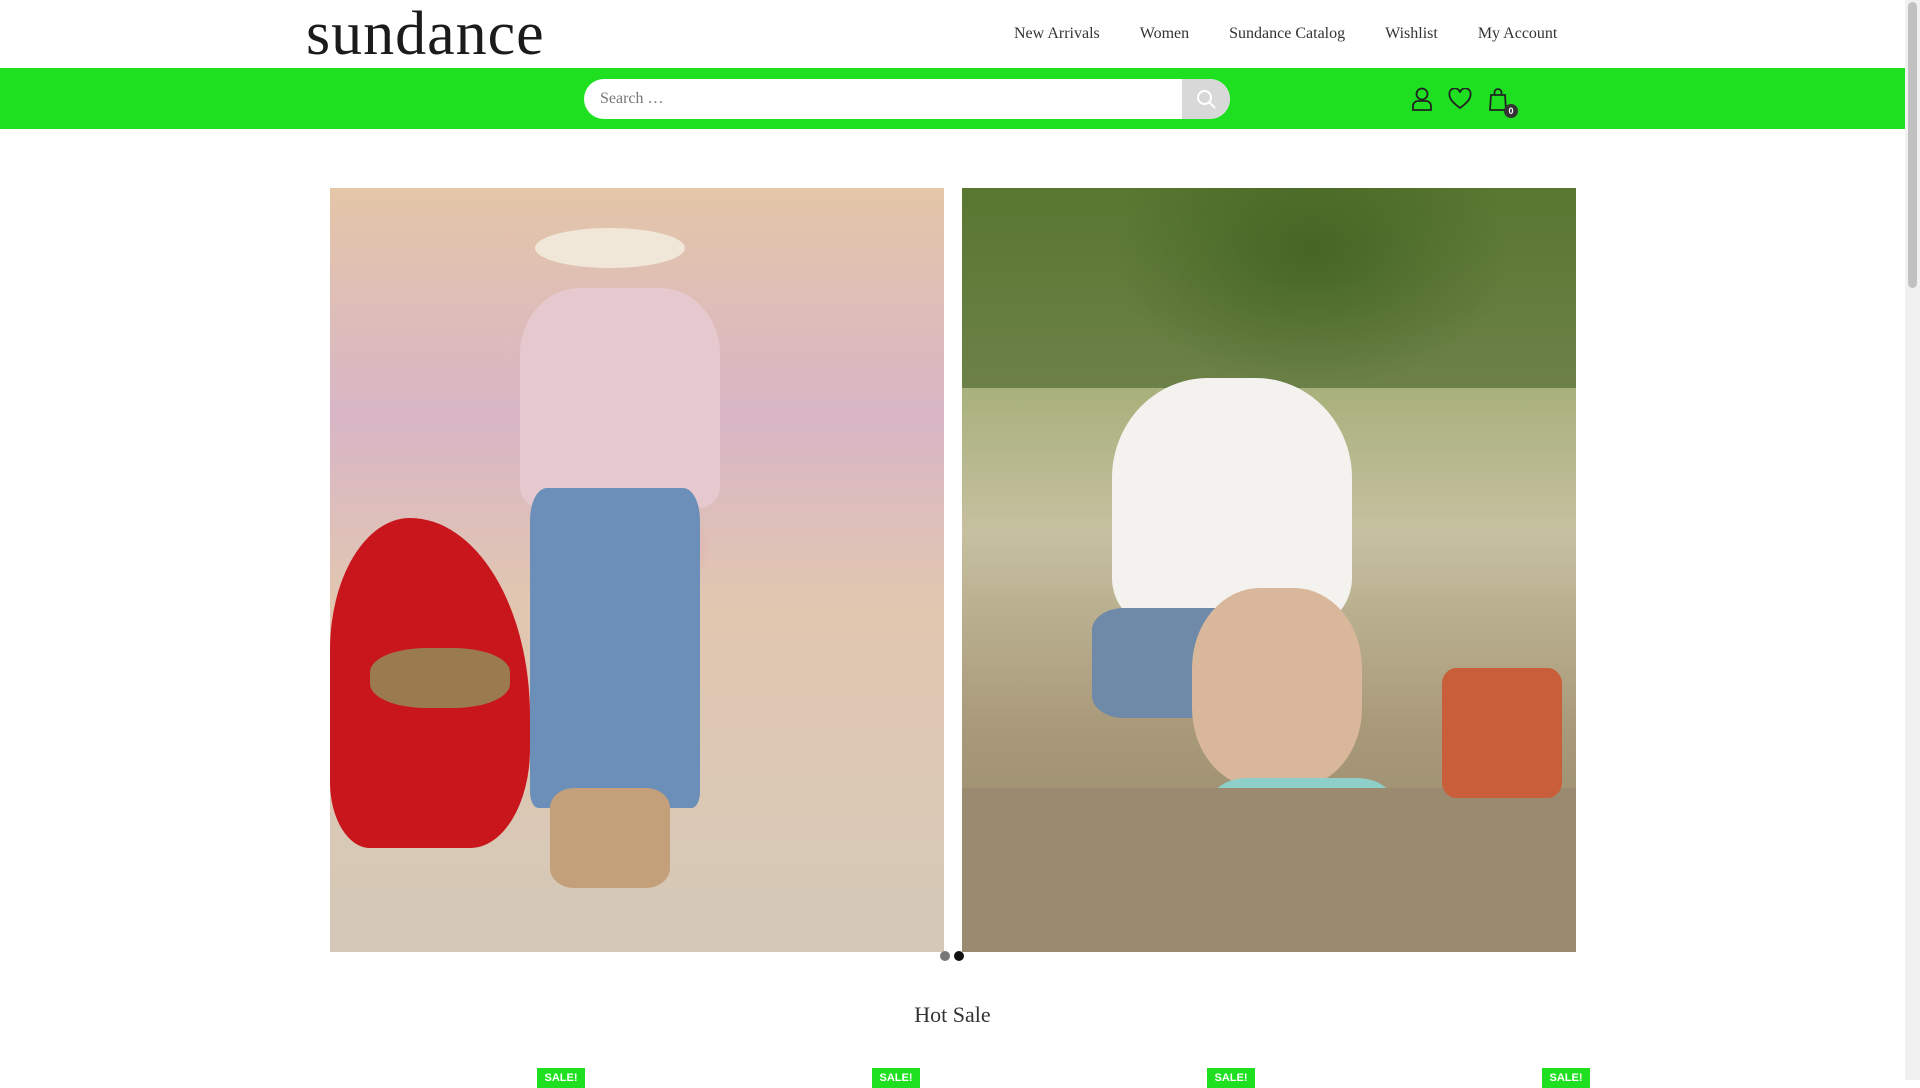 This screenshot has height=1088, width=1920. I want to click on search-input, so click(883, 99).